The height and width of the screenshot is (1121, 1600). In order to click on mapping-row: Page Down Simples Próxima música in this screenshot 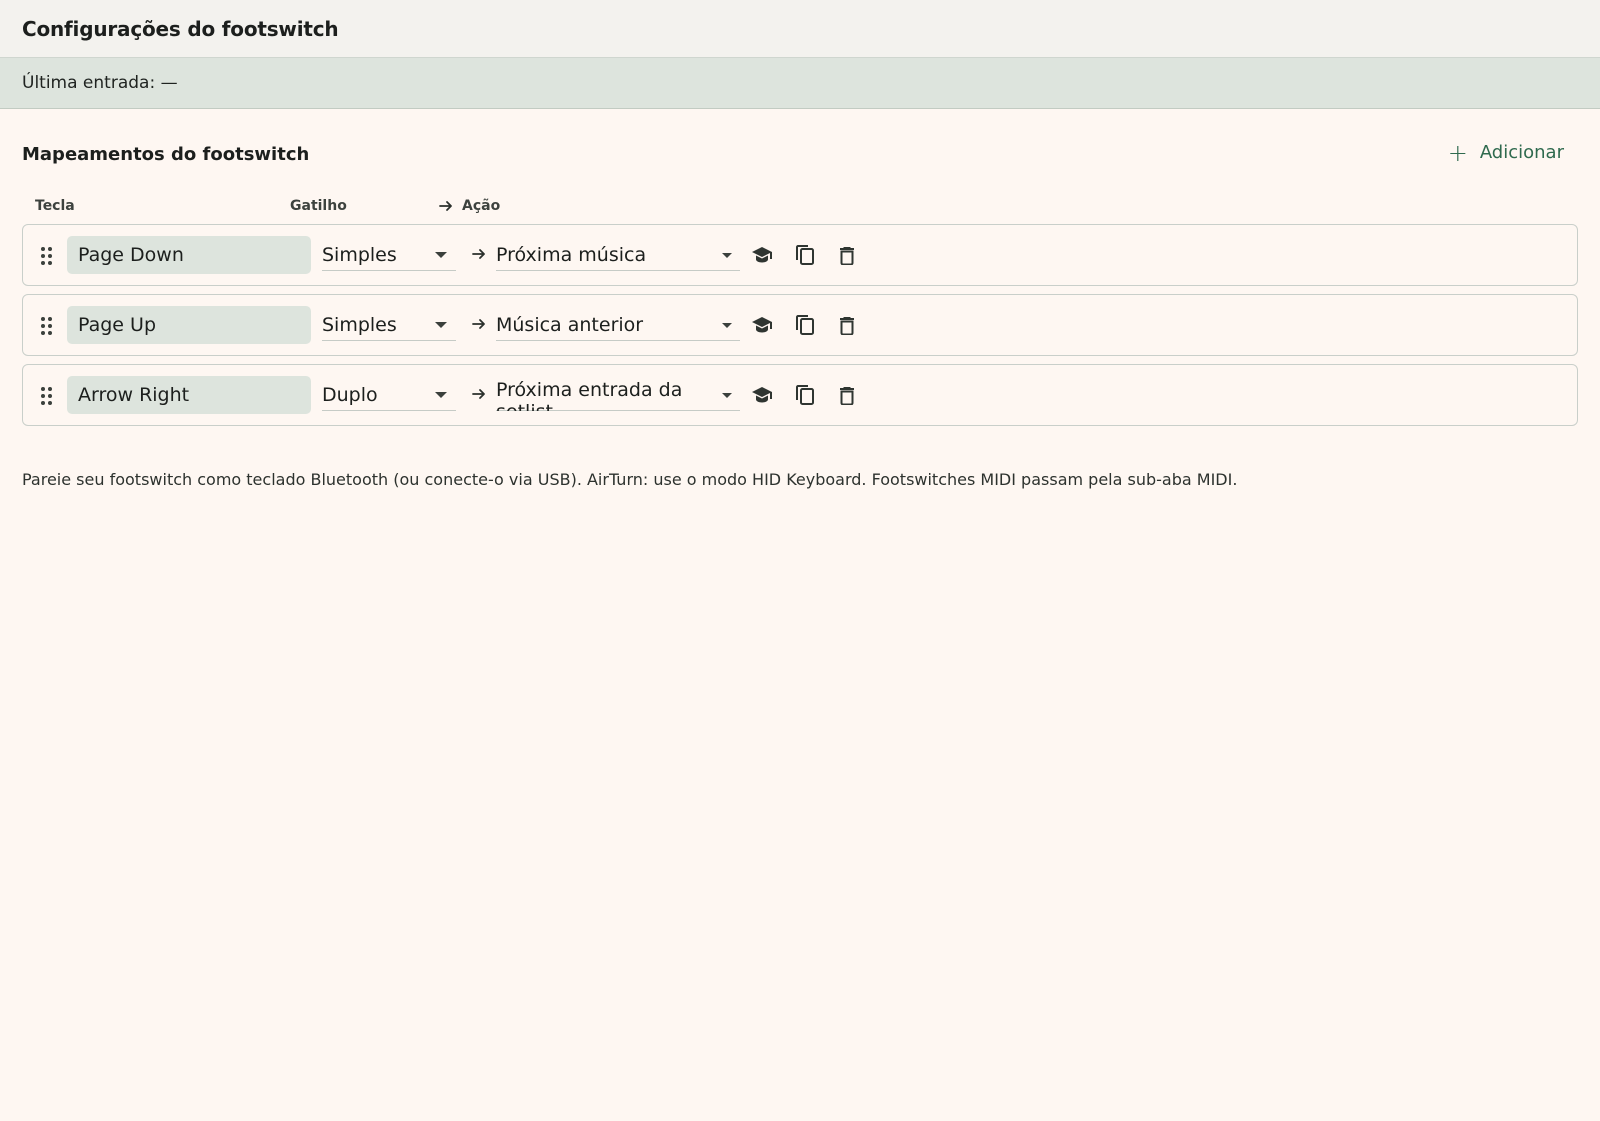, I will do `click(800, 255)`.